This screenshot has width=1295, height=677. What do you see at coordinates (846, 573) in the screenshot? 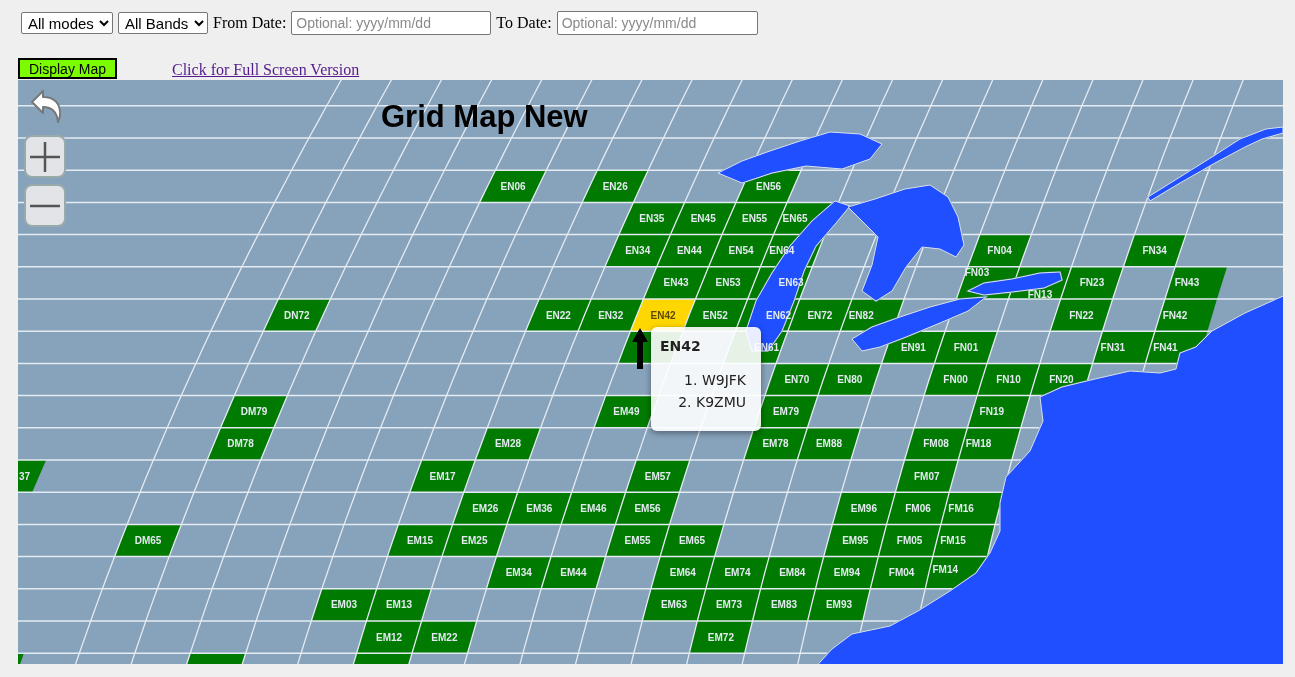
I see `grid-square-label: EM94` at bounding box center [846, 573].